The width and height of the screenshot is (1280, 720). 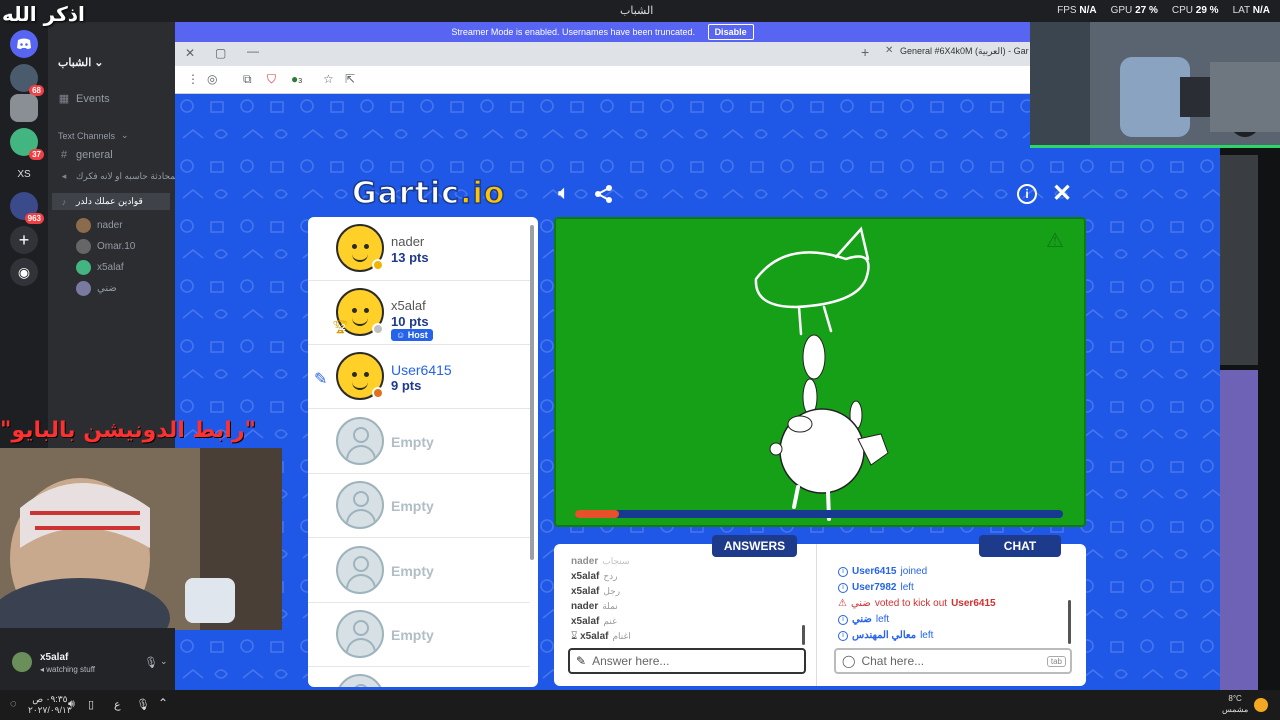 I want to click on chat-tab: CHAT, so click(x=1020, y=546).